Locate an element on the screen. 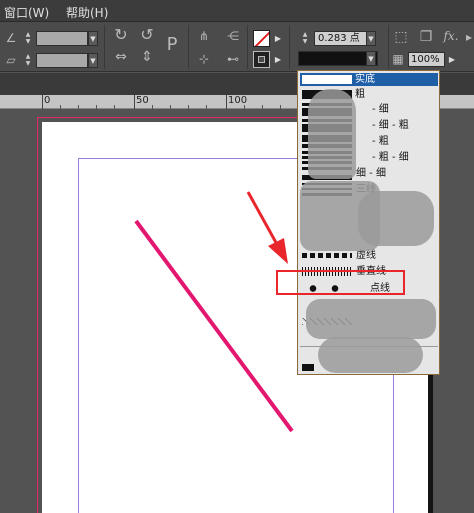 This screenshot has width=474, height=513. fill-none-swatch-icon is located at coordinates (261, 38).